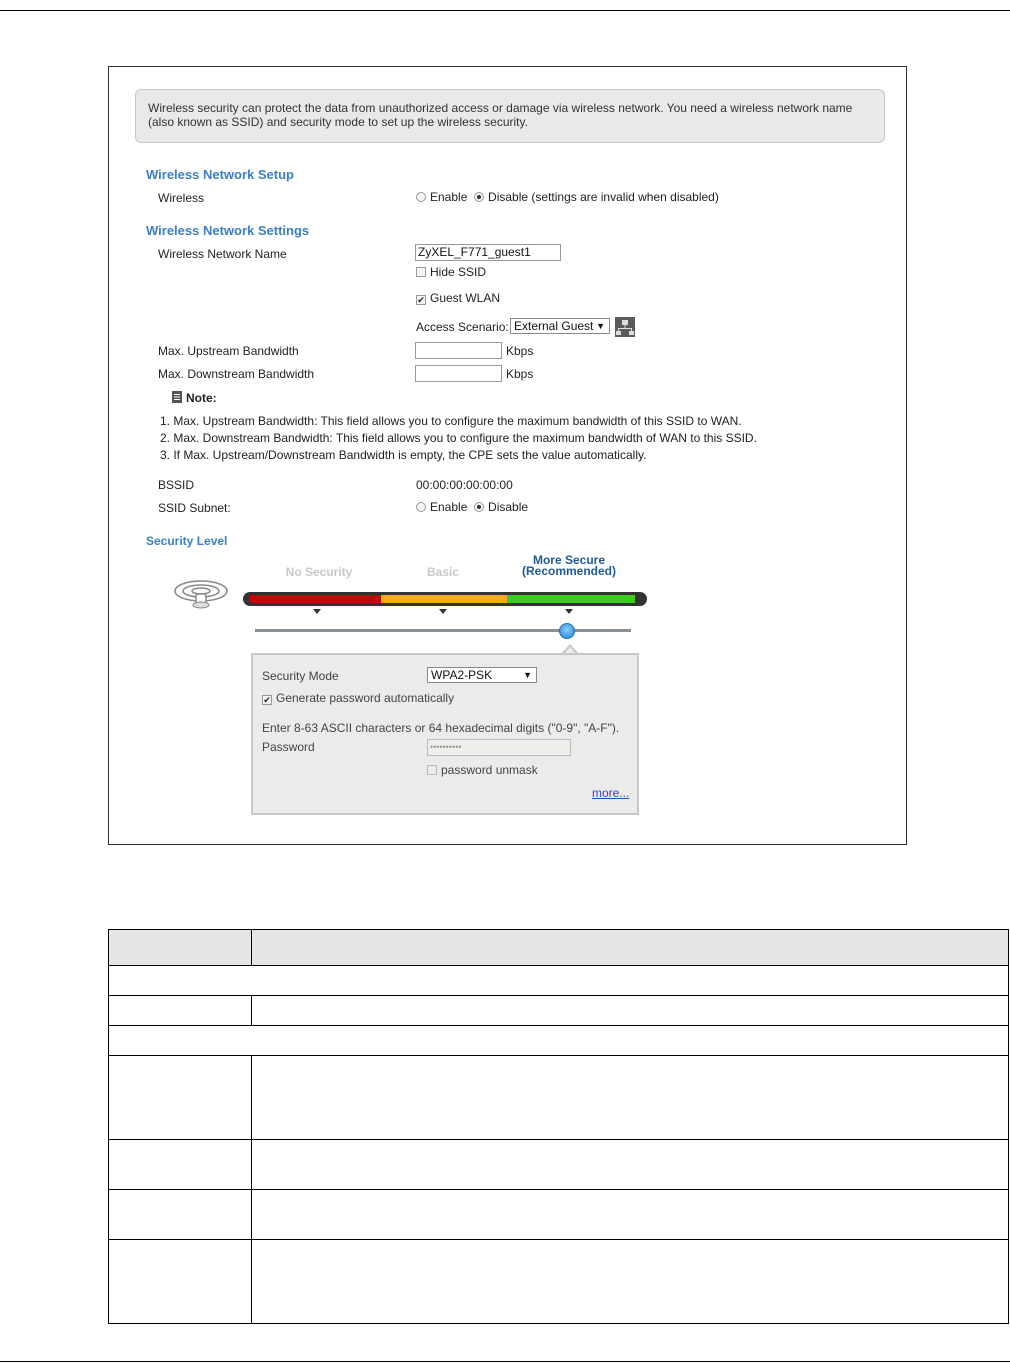  I want to click on level-label-basic: Basic, so click(443, 572).